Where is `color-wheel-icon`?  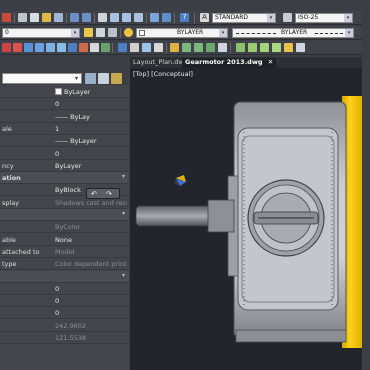
color-wheel-icon is located at coordinates (128, 32).